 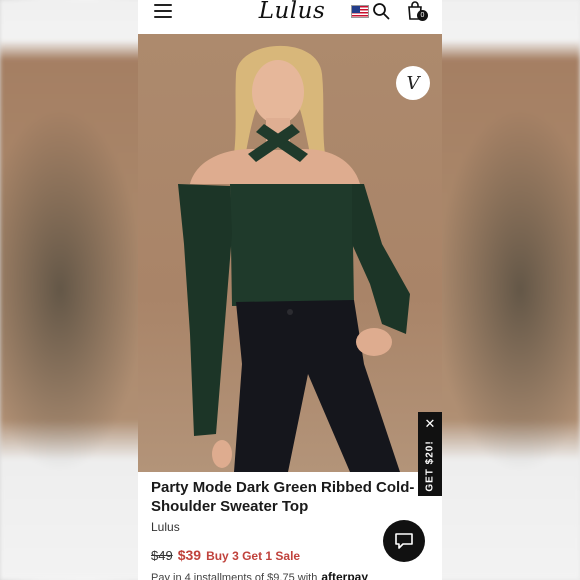 What do you see at coordinates (165, 527) in the screenshot?
I see `product-brand: Lulus` at bounding box center [165, 527].